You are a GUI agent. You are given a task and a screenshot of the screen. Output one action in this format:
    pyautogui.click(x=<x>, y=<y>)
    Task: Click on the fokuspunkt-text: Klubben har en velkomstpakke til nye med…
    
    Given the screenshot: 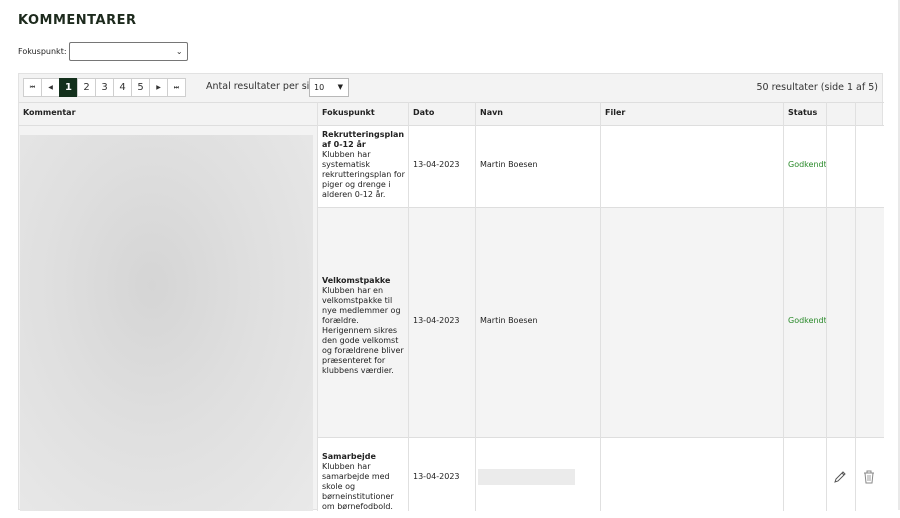 What is the action you would take?
    pyautogui.click(x=363, y=330)
    